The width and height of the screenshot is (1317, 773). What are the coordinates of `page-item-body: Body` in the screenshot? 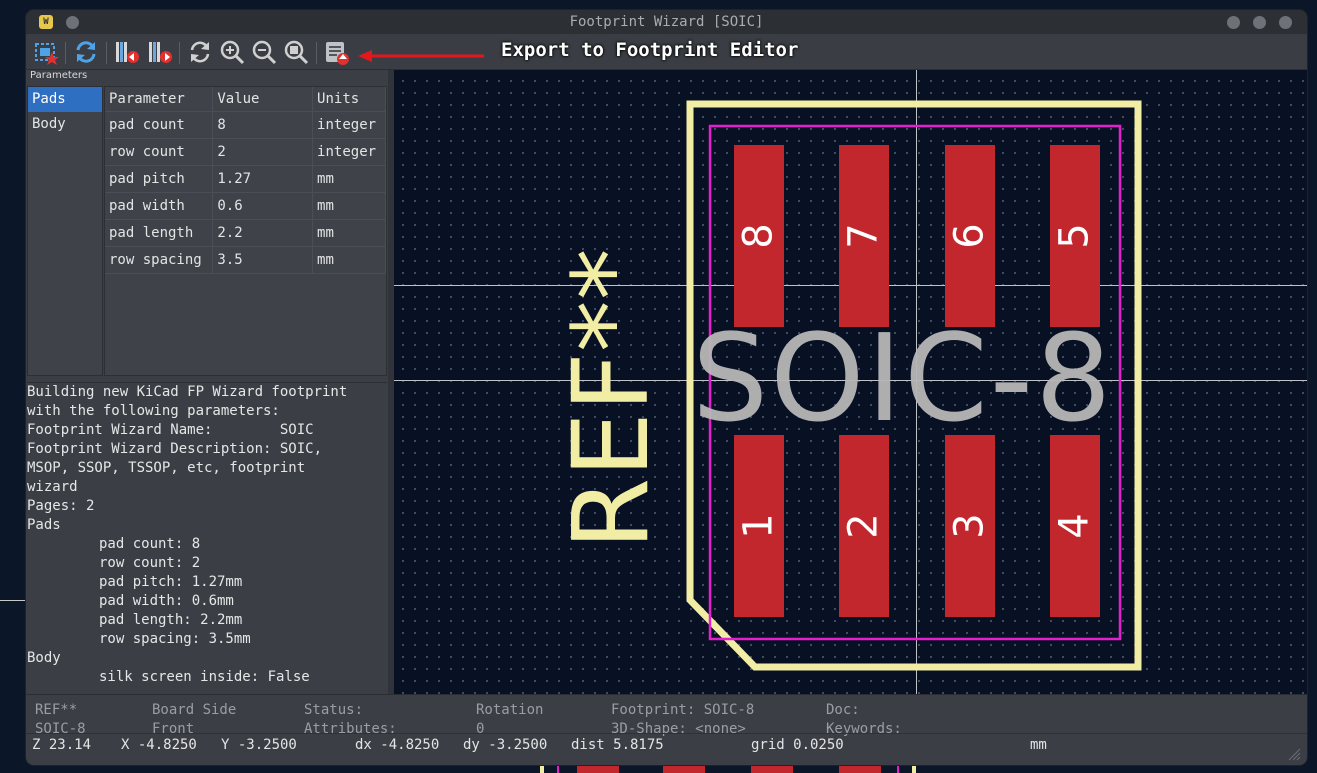 It's located at (65, 124).